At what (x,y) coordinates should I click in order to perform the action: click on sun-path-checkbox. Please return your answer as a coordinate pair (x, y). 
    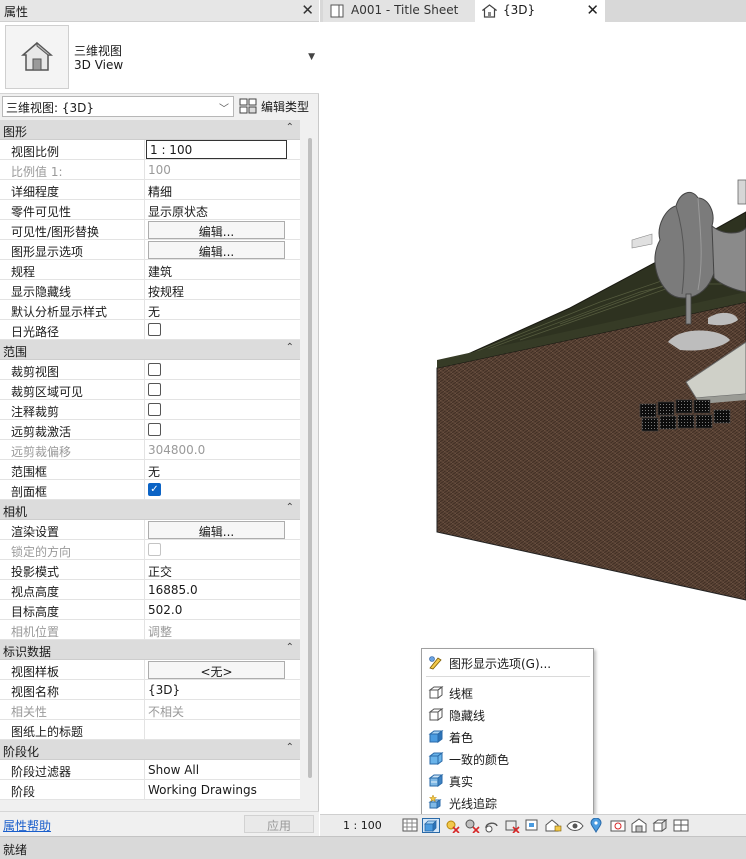
    Looking at the image, I should click on (154, 329).